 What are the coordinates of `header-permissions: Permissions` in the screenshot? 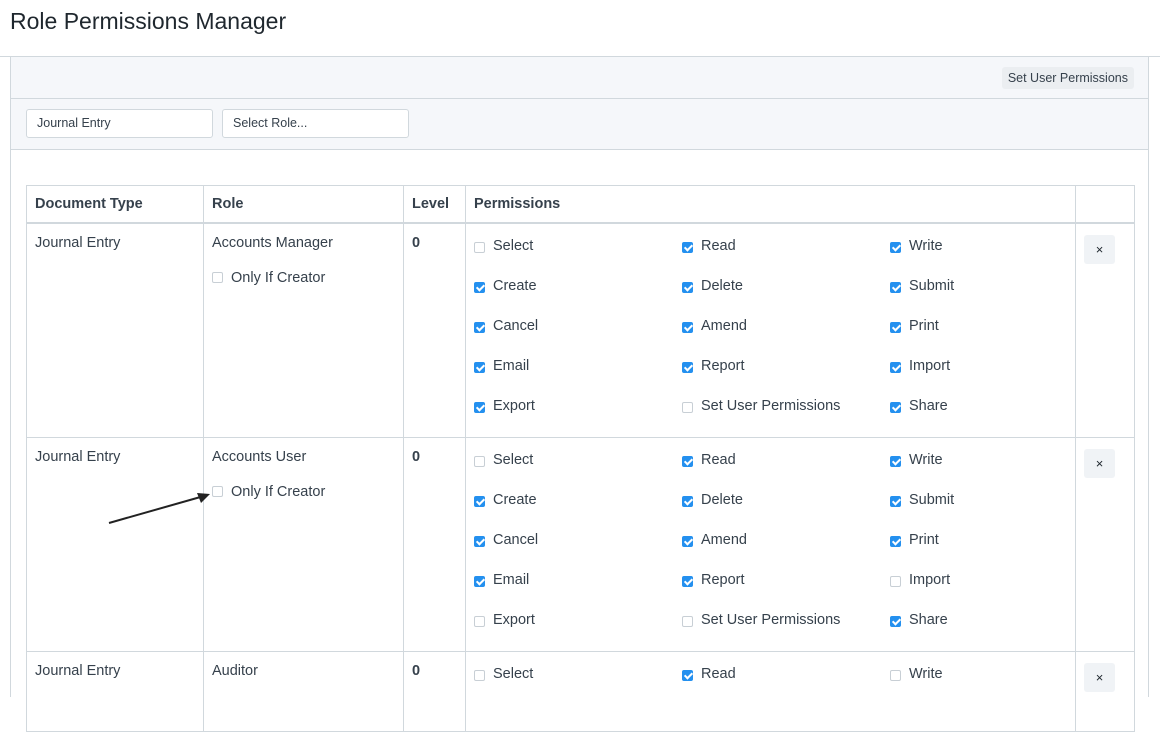 It's located at (770, 204).